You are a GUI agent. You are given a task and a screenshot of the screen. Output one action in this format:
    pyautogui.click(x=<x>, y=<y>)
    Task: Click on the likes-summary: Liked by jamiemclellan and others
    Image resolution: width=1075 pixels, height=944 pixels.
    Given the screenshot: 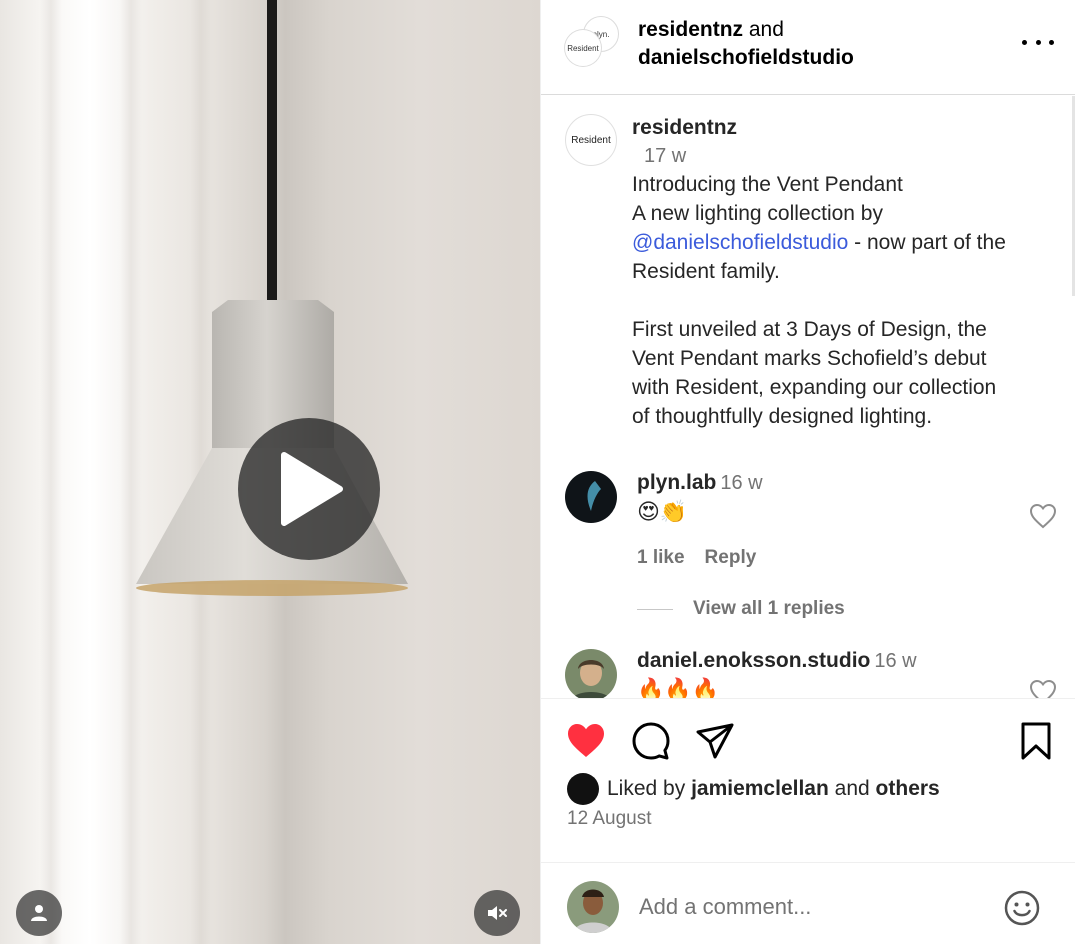 What is the action you would take?
    pyautogui.click(x=753, y=789)
    